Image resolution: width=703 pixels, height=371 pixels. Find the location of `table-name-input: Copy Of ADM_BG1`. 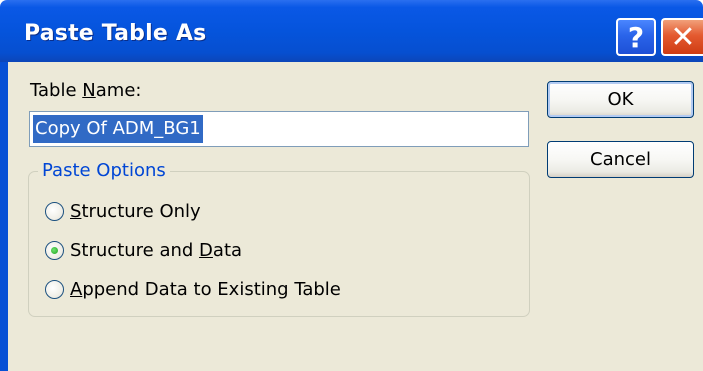

table-name-input: Copy Of ADM_BG1 is located at coordinates (279, 129).